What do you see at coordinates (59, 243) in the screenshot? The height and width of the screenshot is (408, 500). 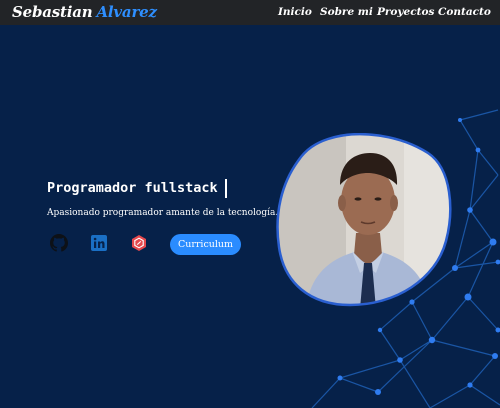 I see `github-icon` at bounding box center [59, 243].